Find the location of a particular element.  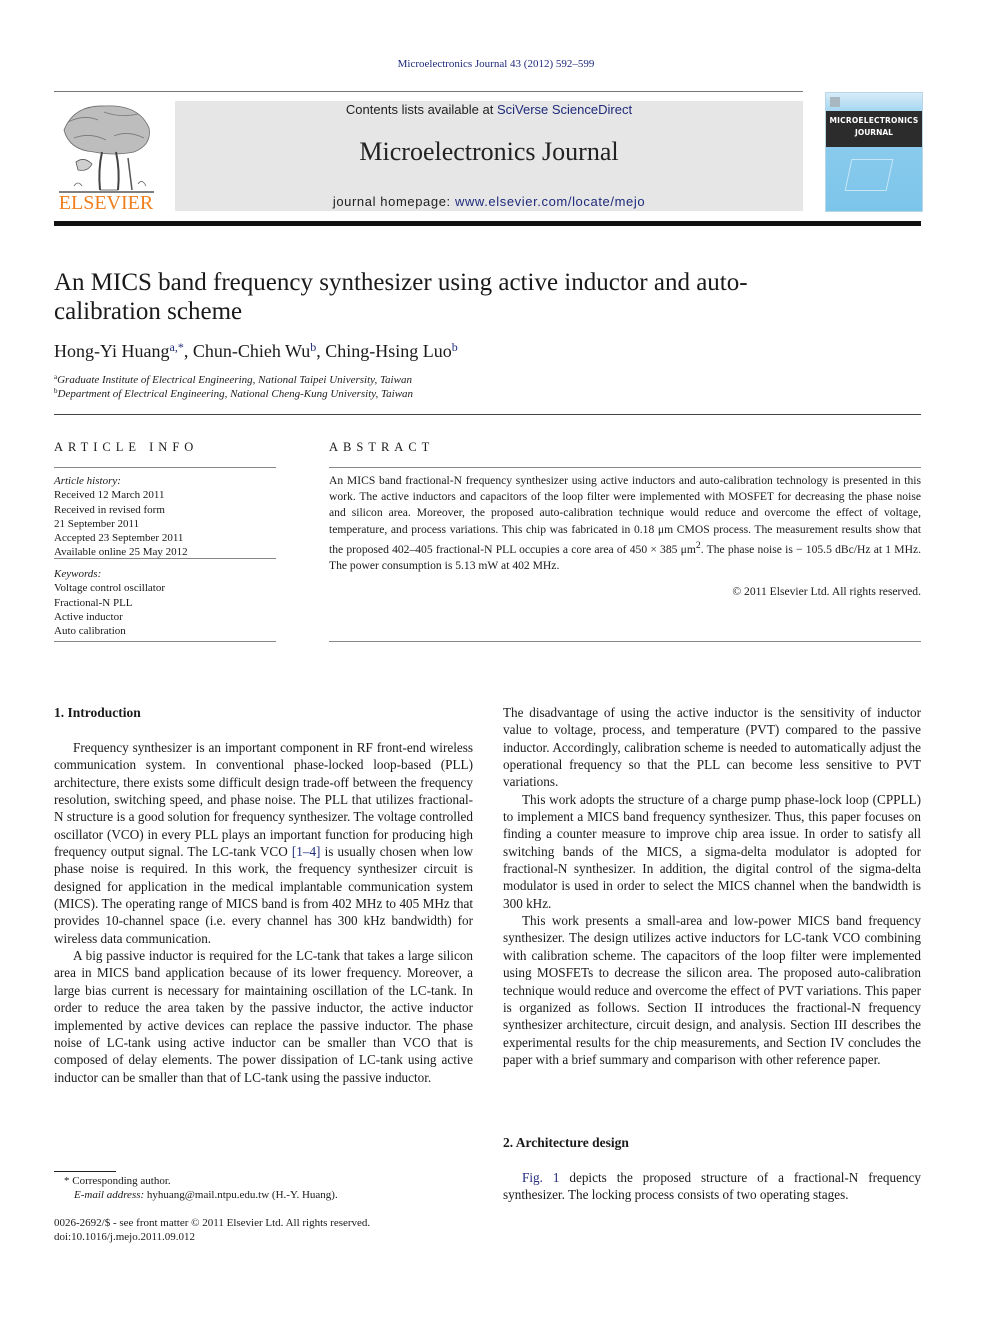

homepage-link: www.elsevier.com/locate/mejo is located at coordinates (550, 201).